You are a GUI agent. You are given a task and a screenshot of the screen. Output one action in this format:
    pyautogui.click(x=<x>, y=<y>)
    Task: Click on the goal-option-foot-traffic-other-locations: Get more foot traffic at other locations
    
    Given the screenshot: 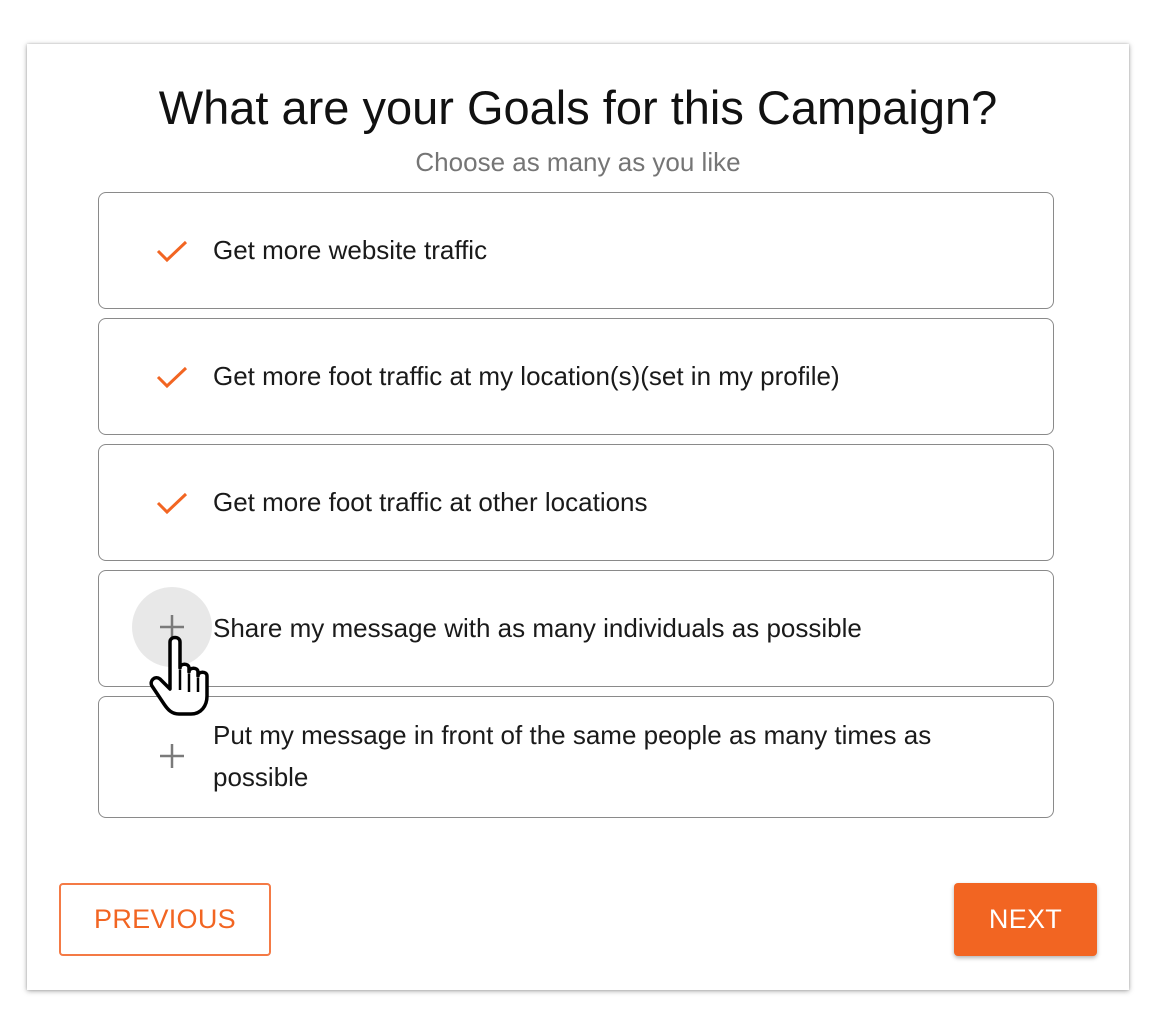 What is the action you would take?
    pyautogui.click(x=576, y=502)
    